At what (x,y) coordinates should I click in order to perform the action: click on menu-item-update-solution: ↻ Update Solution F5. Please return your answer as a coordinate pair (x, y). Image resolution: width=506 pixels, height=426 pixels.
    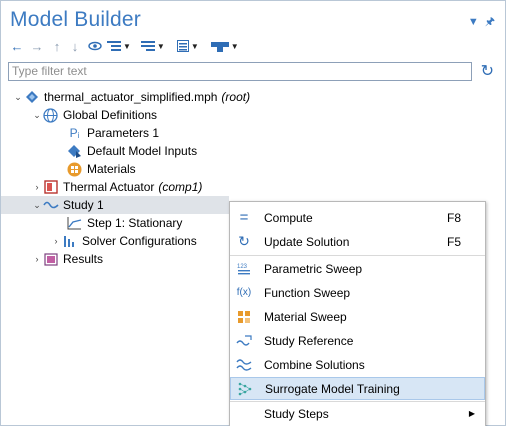
    Looking at the image, I should click on (357, 241).